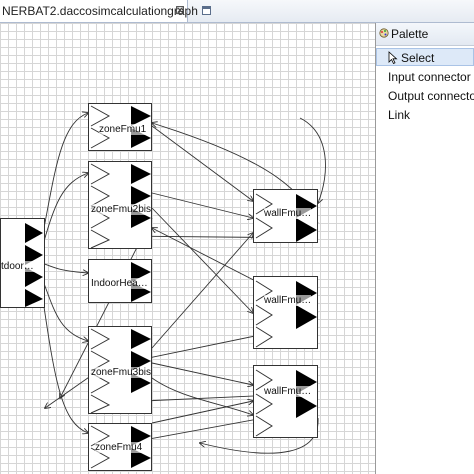 This screenshot has width=474, height=474. What do you see at coordinates (180, 10) in the screenshot?
I see `close-icon: ⊠` at bounding box center [180, 10].